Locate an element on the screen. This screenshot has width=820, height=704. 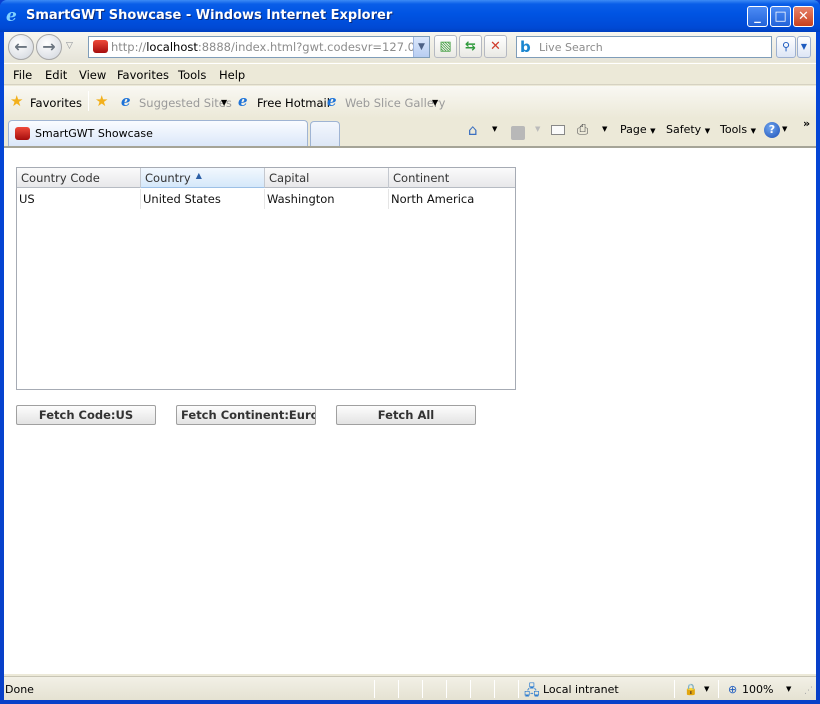
tab-smartgwt-showcase: SmartGWT Showcase is located at coordinates (158, 133).